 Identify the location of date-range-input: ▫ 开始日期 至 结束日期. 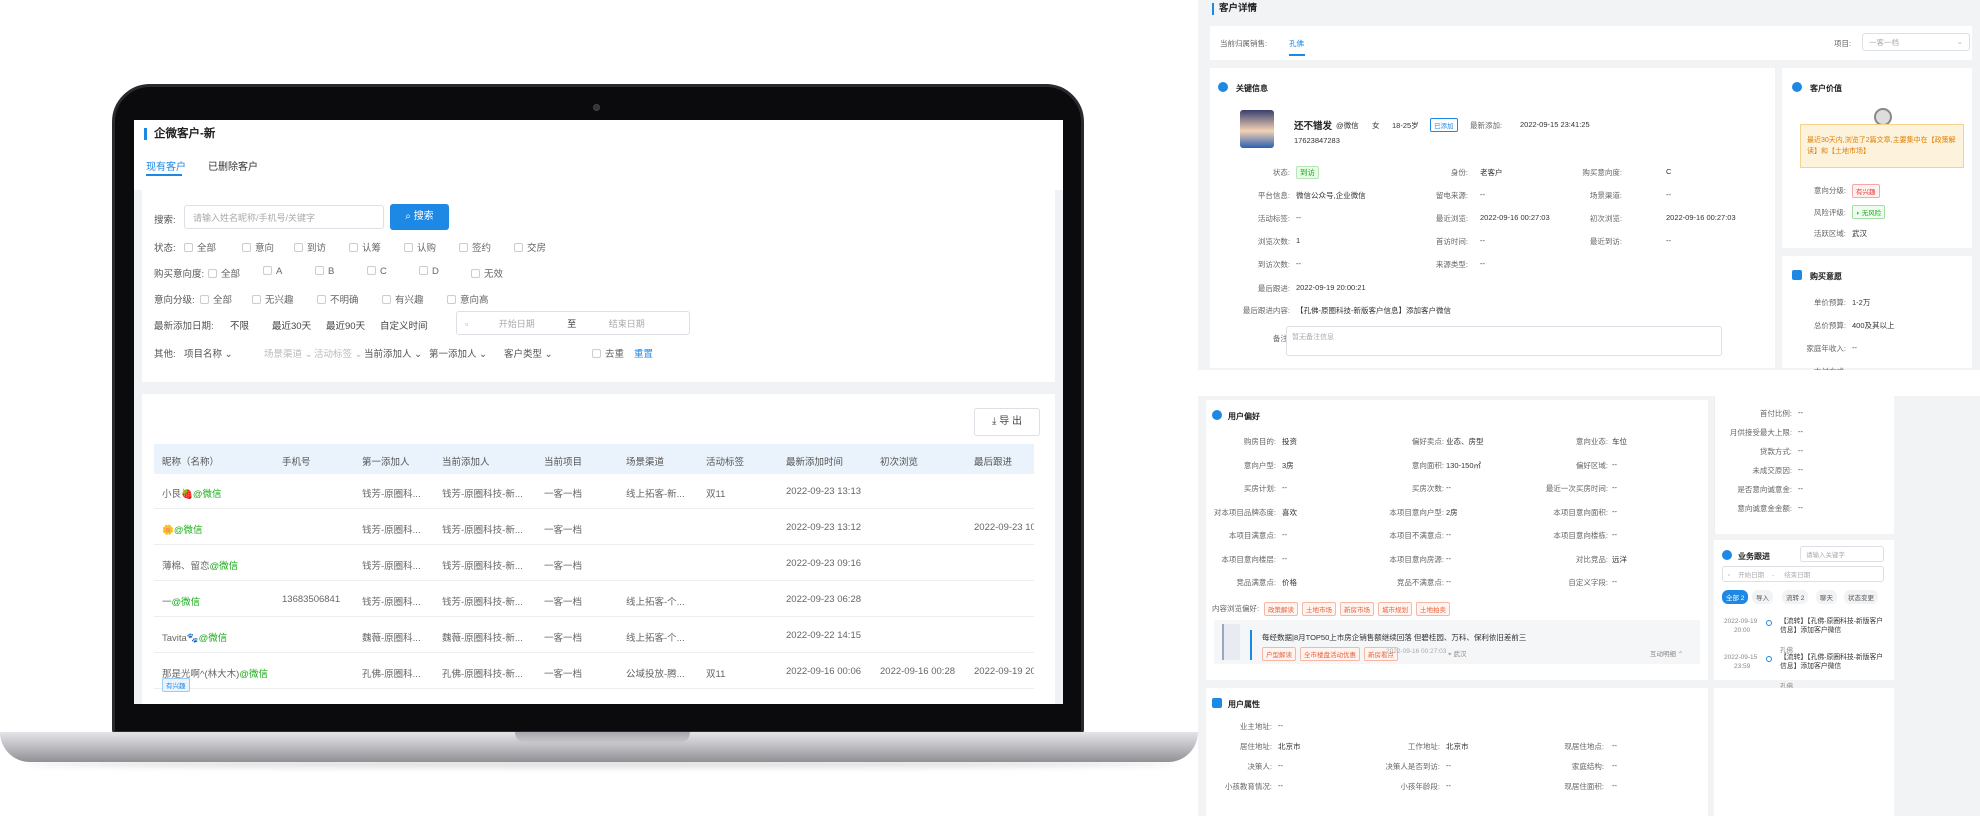
(573, 323).